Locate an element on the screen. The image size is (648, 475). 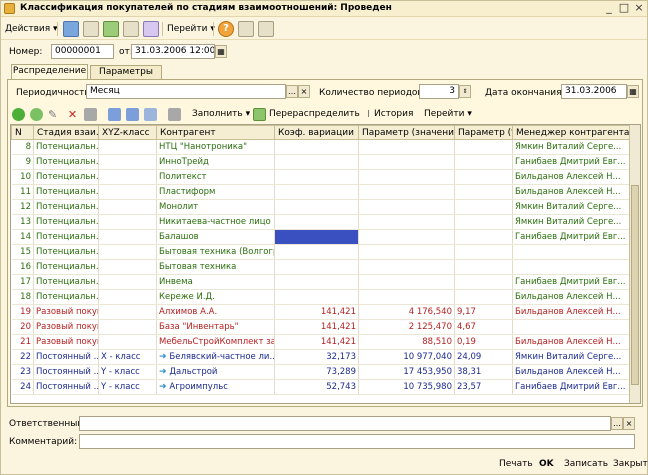
row-contractor: База "Инвентарь" is located at coordinates (215, 327).